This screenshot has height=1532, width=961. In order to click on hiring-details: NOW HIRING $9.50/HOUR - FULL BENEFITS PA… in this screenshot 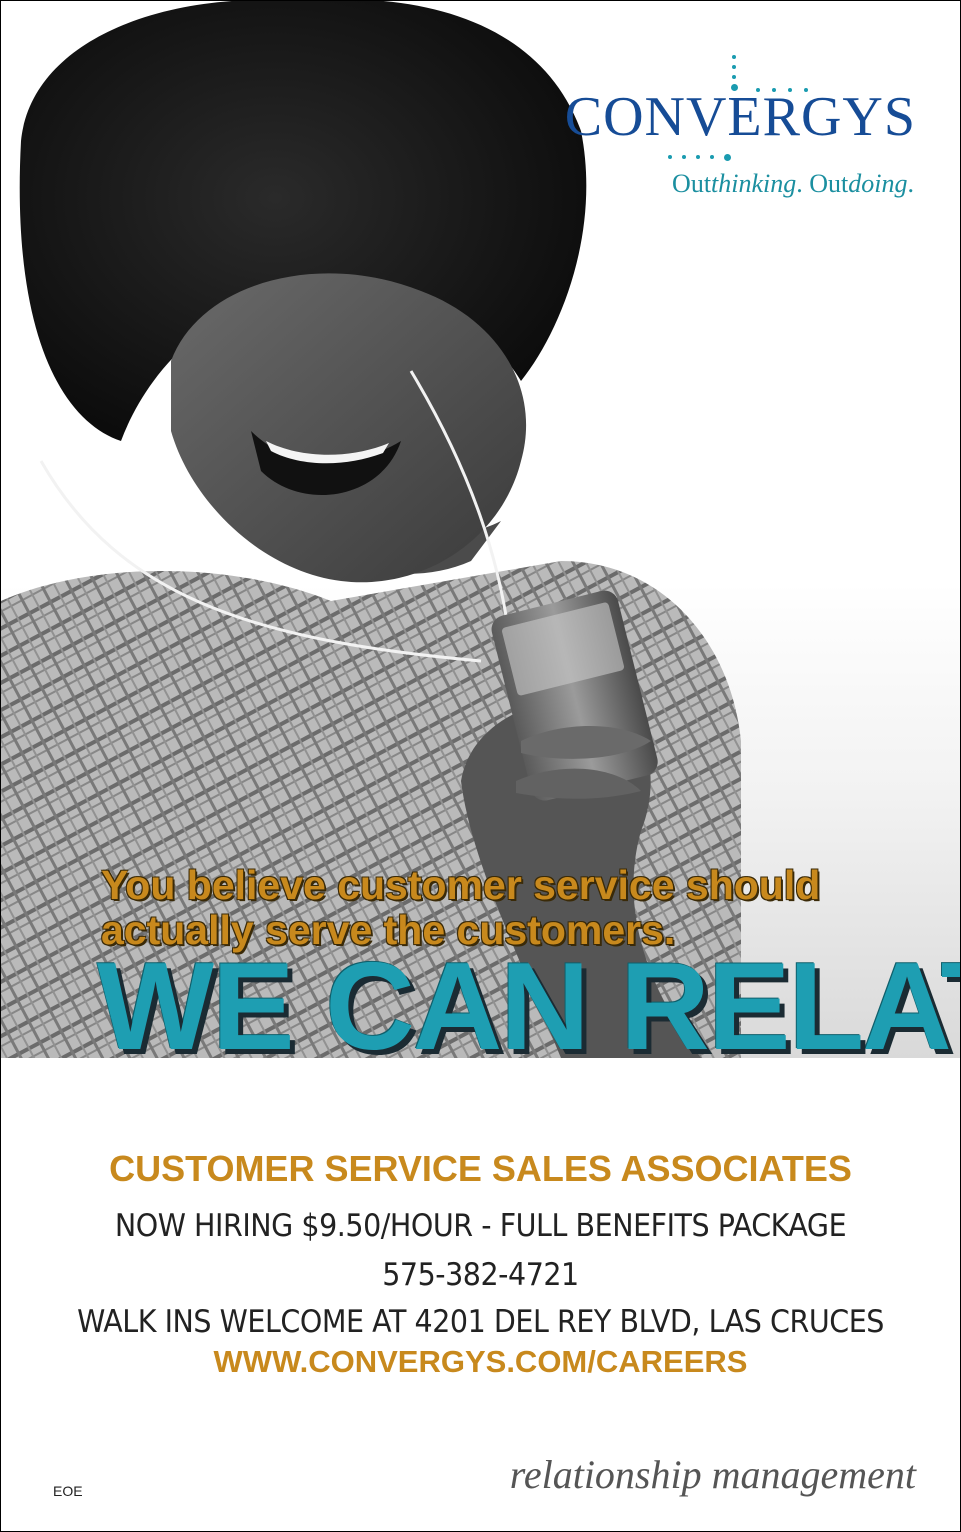, I will do `click(480, 1226)`.